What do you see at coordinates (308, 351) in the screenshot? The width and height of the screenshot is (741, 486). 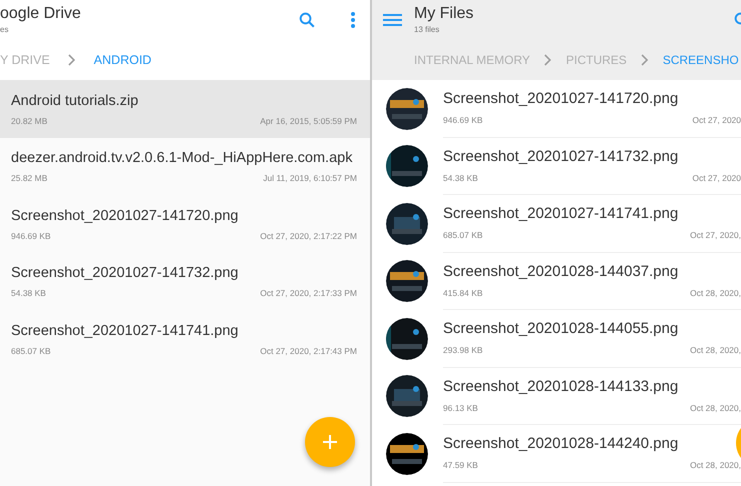 I see `file-date: Oct 27, 2020, 2:17:43 PM` at bounding box center [308, 351].